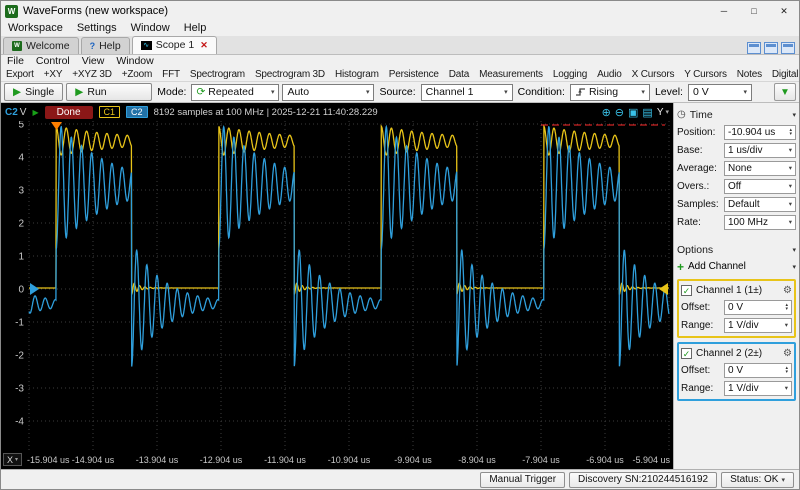  What do you see at coordinates (689, 222) in the screenshot?
I see `time-rate-label: Rate:` at bounding box center [689, 222].